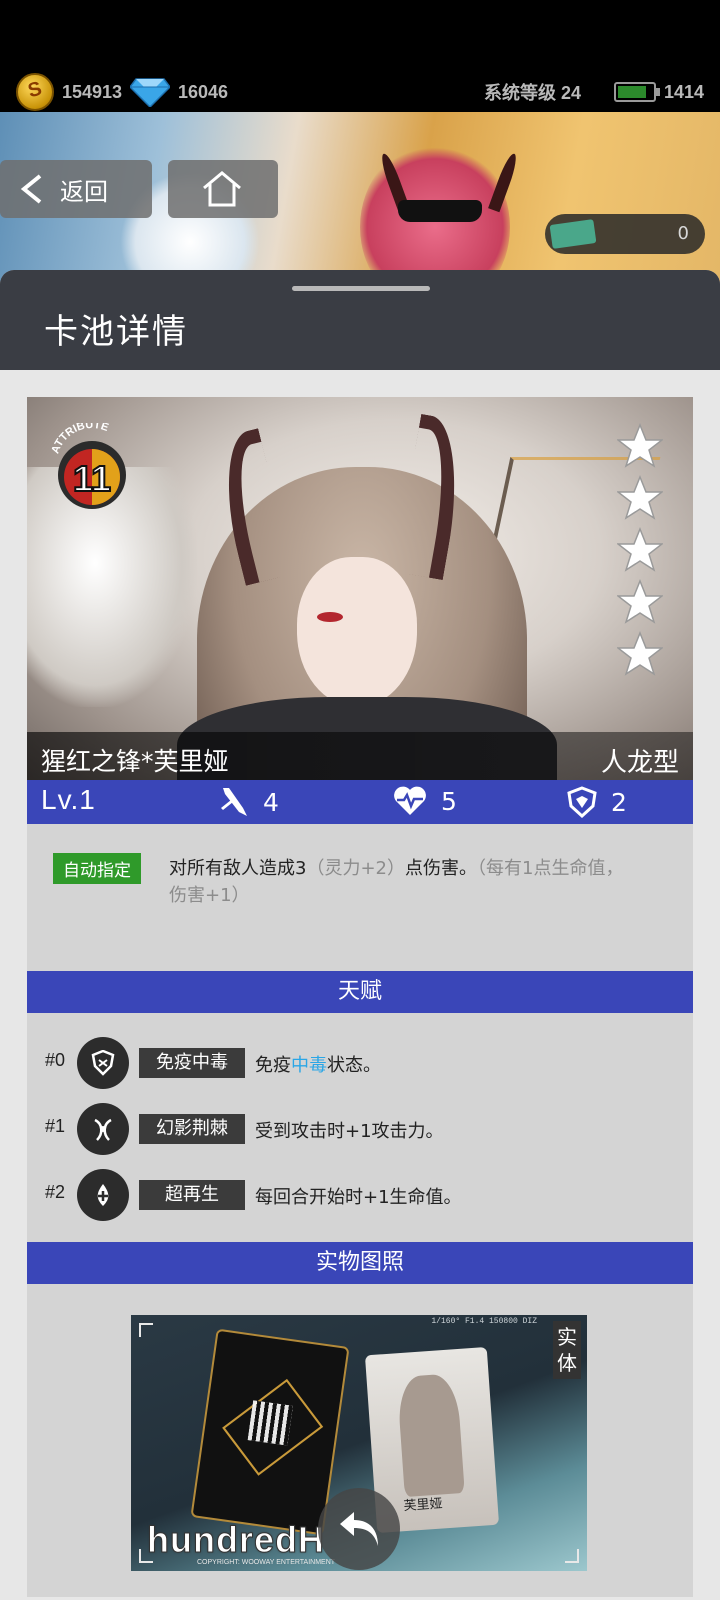 The width and height of the screenshot is (720, 1600). I want to click on health-value: 5, so click(449, 801).